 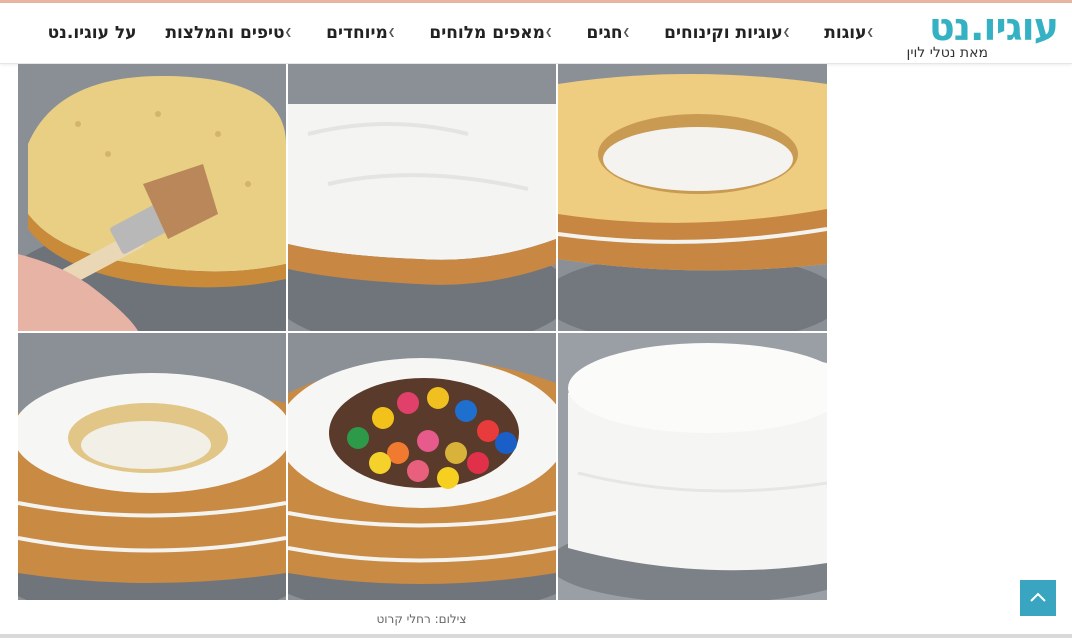 What do you see at coordinates (421, 619) in the screenshot?
I see `photo-credit-caption: צילום: רחלי קרוט` at bounding box center [421, 619].